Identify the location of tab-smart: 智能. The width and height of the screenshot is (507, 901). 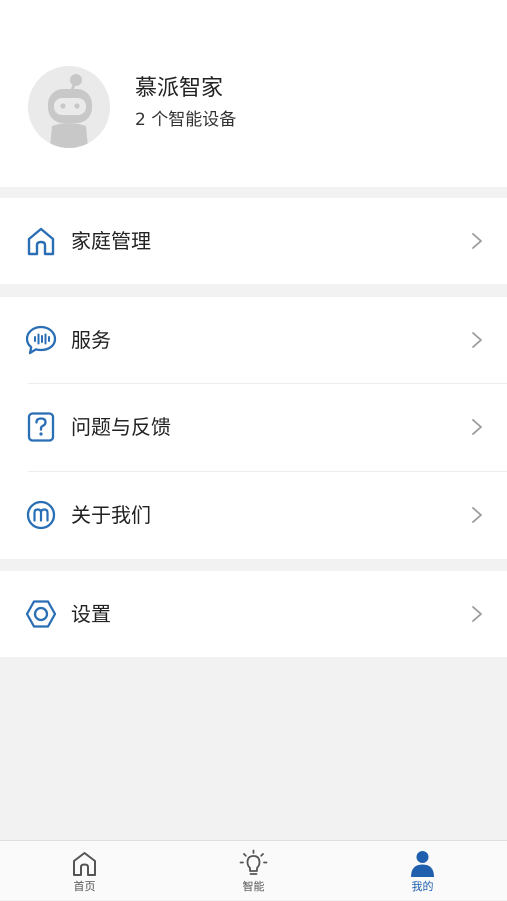
(253, 871).